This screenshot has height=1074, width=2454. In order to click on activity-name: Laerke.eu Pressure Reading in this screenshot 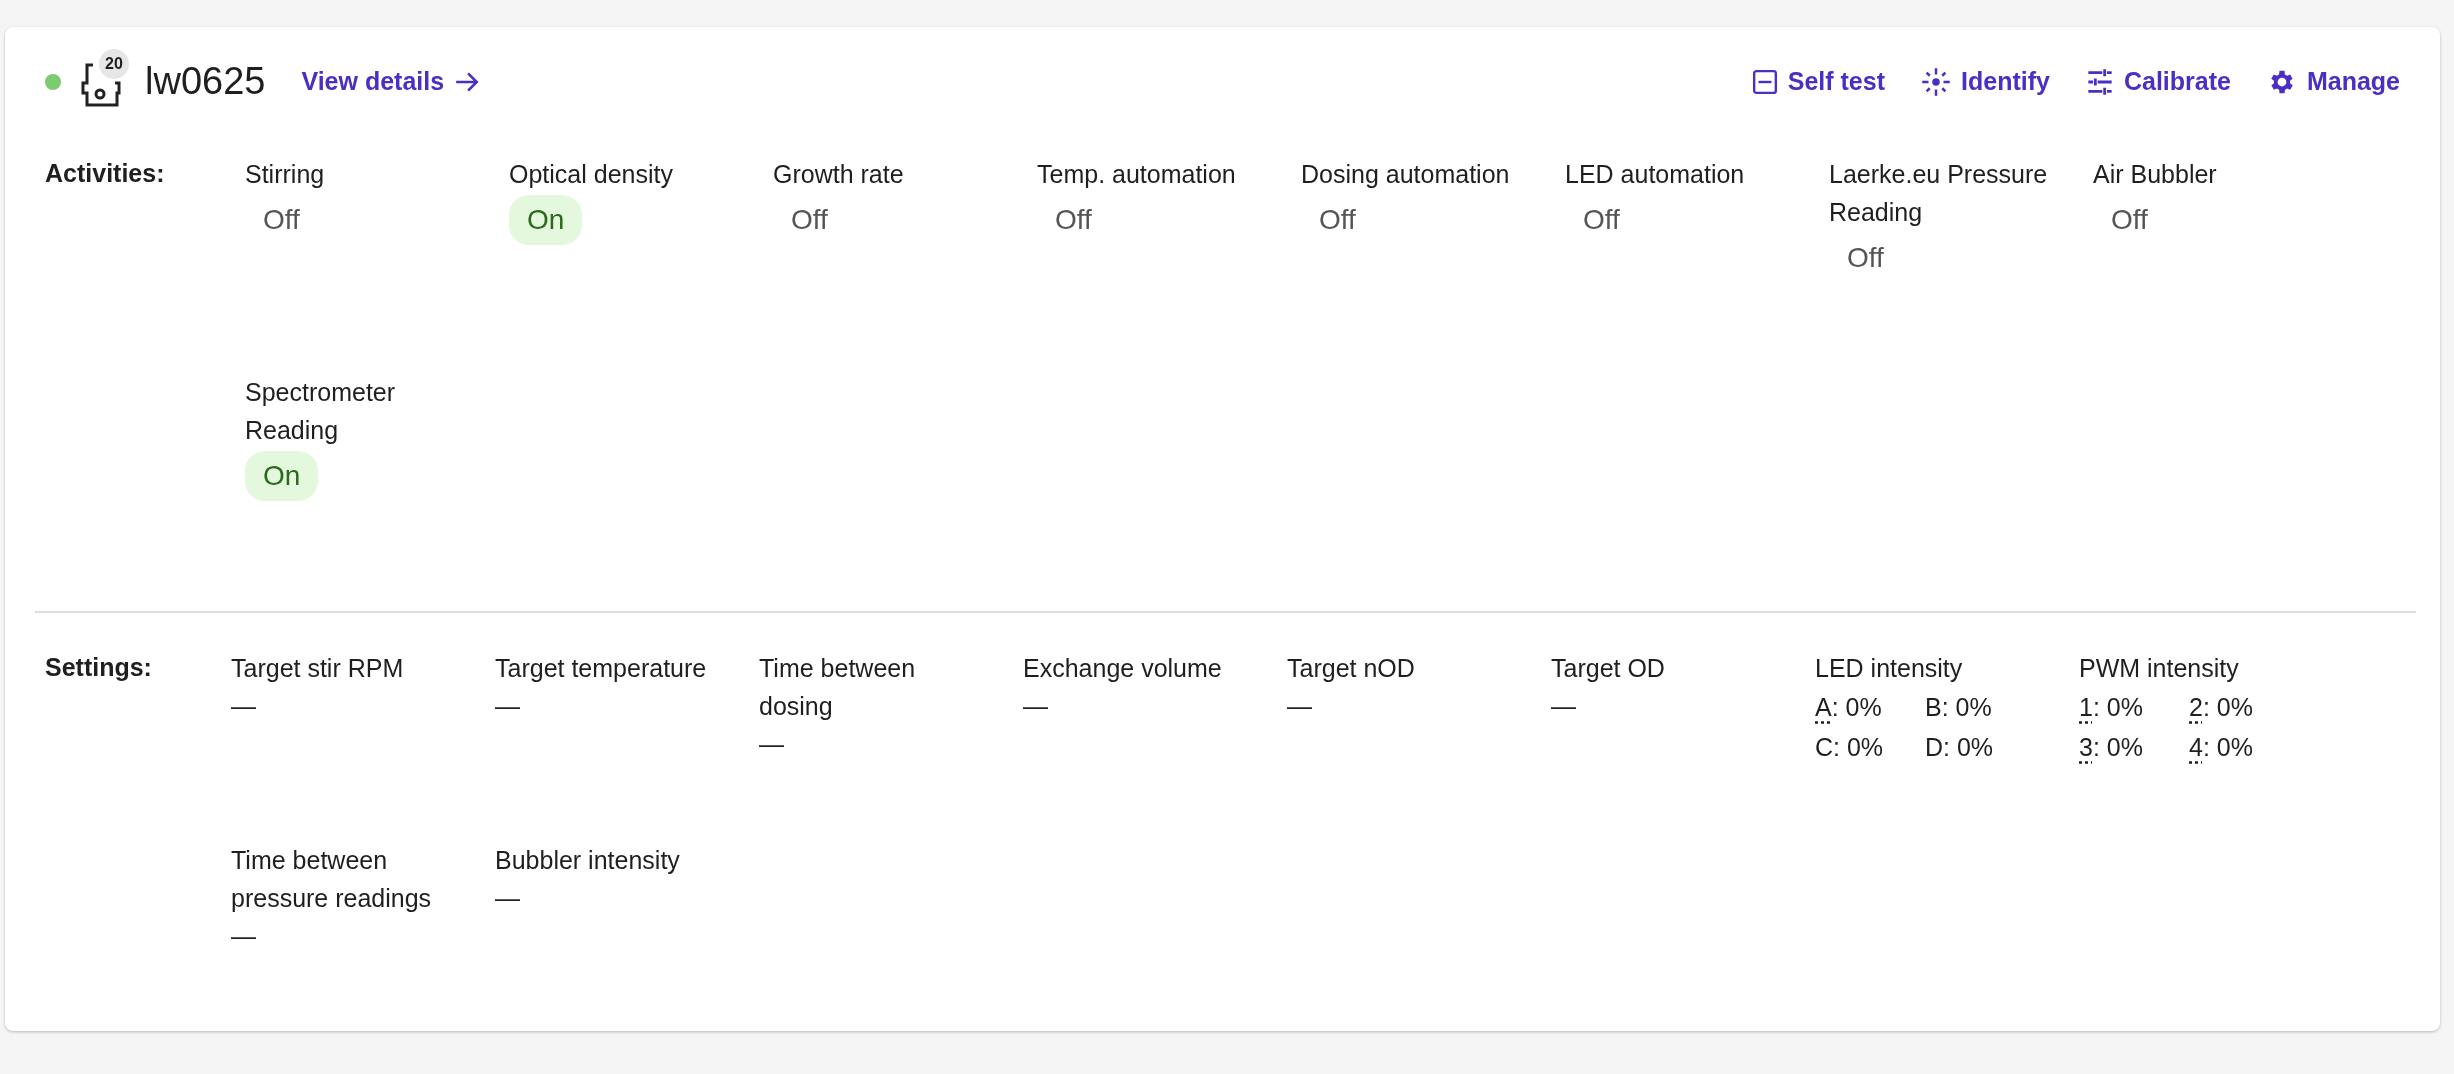, I will do `click(1939, 193)`.